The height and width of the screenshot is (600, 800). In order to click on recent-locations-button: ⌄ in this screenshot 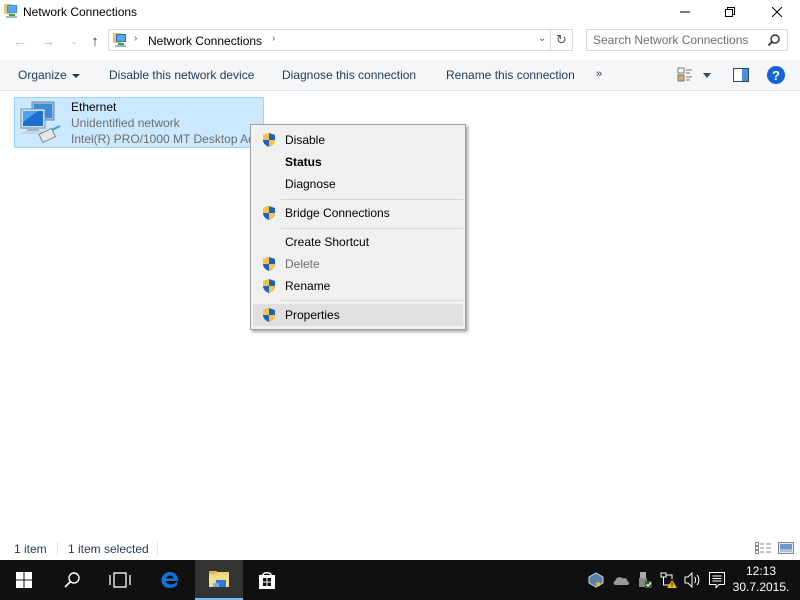, I will do `click(74, 41)`.